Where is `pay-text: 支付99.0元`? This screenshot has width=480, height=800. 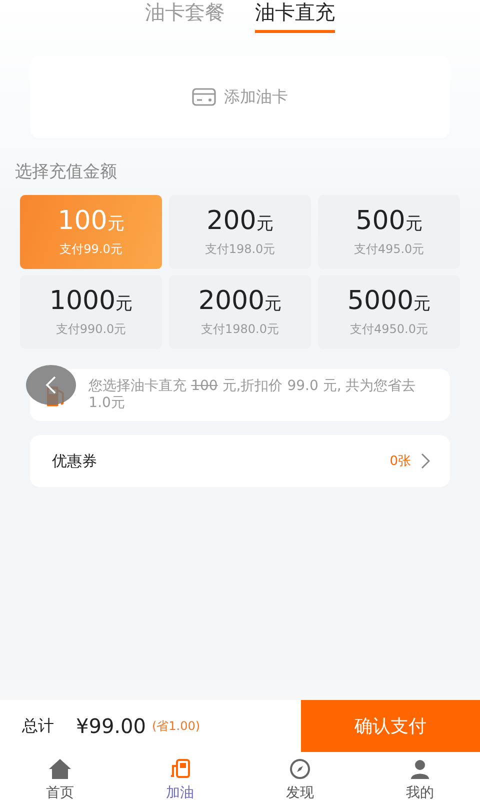
pay-text: 支付99.0元 is located at coordinates (91, 249).